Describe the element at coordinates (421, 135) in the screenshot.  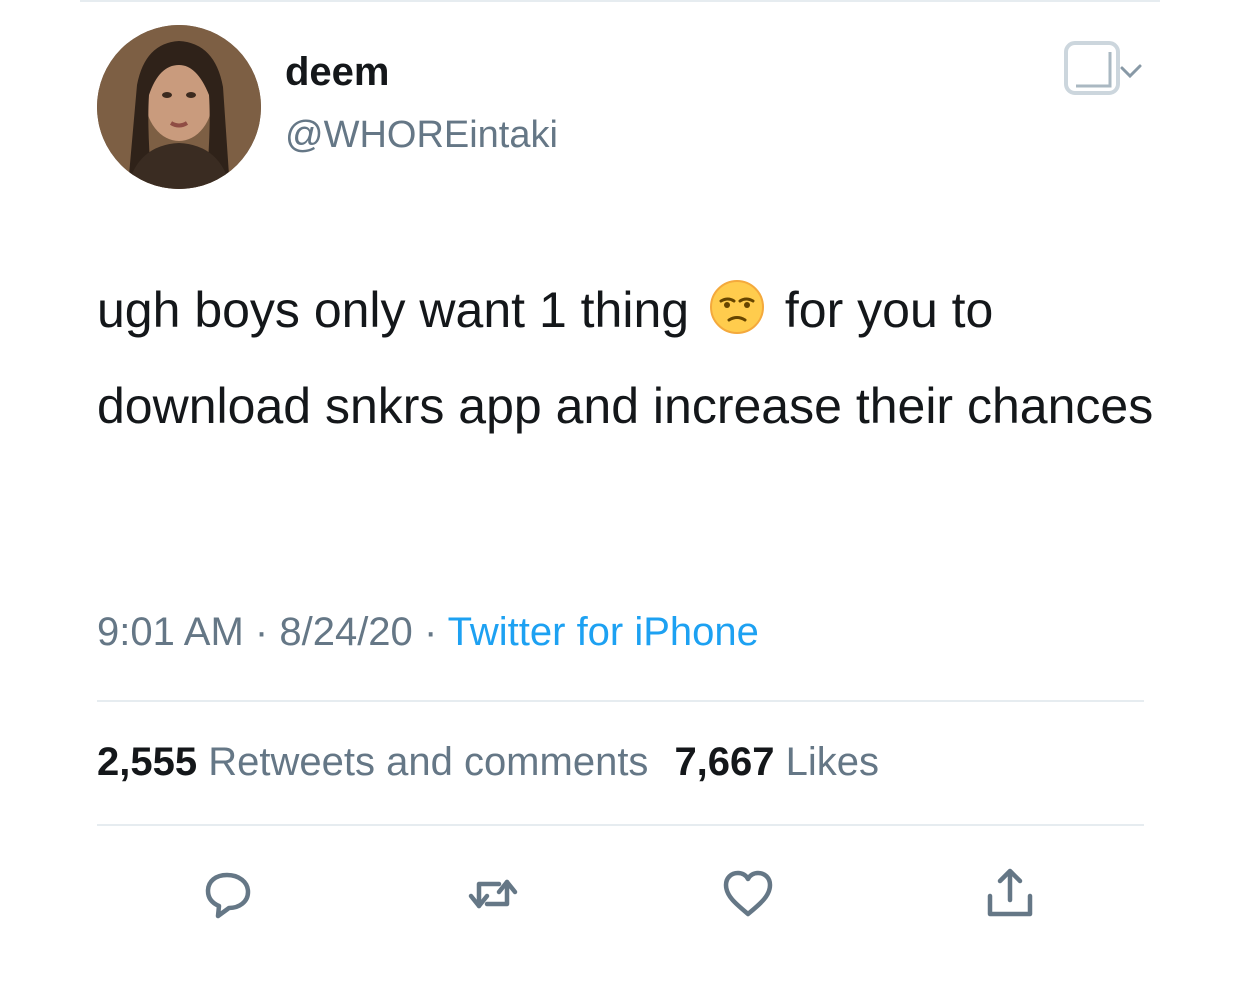
I see `user-handle: @WHOREintaki` at that location.